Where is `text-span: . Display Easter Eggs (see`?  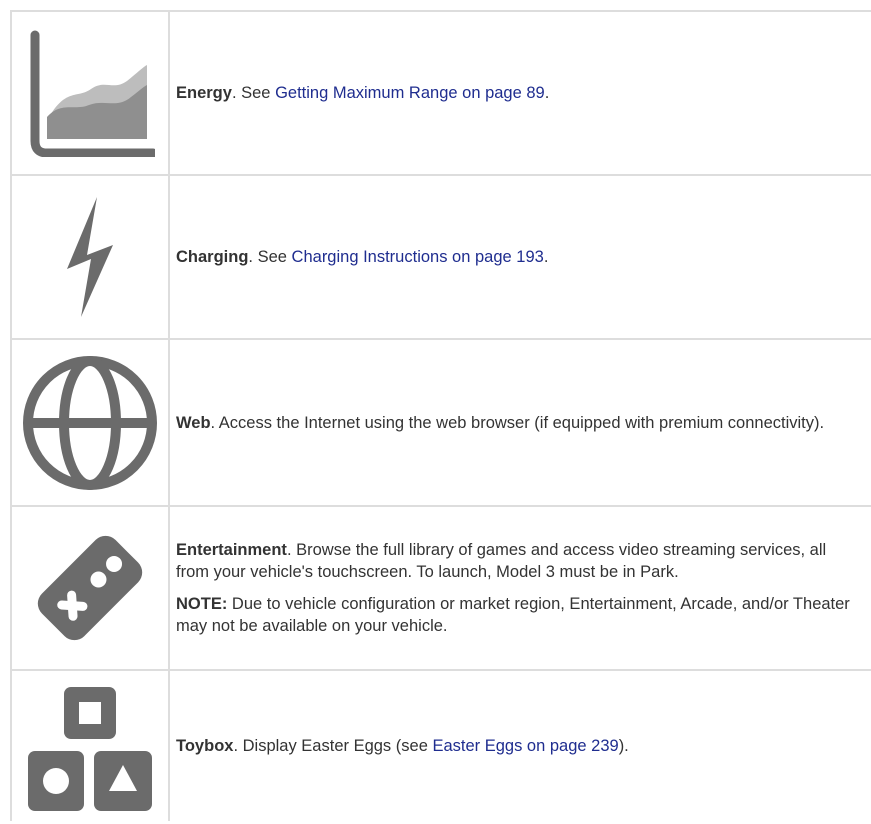 text-span: . Display Easter Eggs (see is located at coordinates (333, 746).